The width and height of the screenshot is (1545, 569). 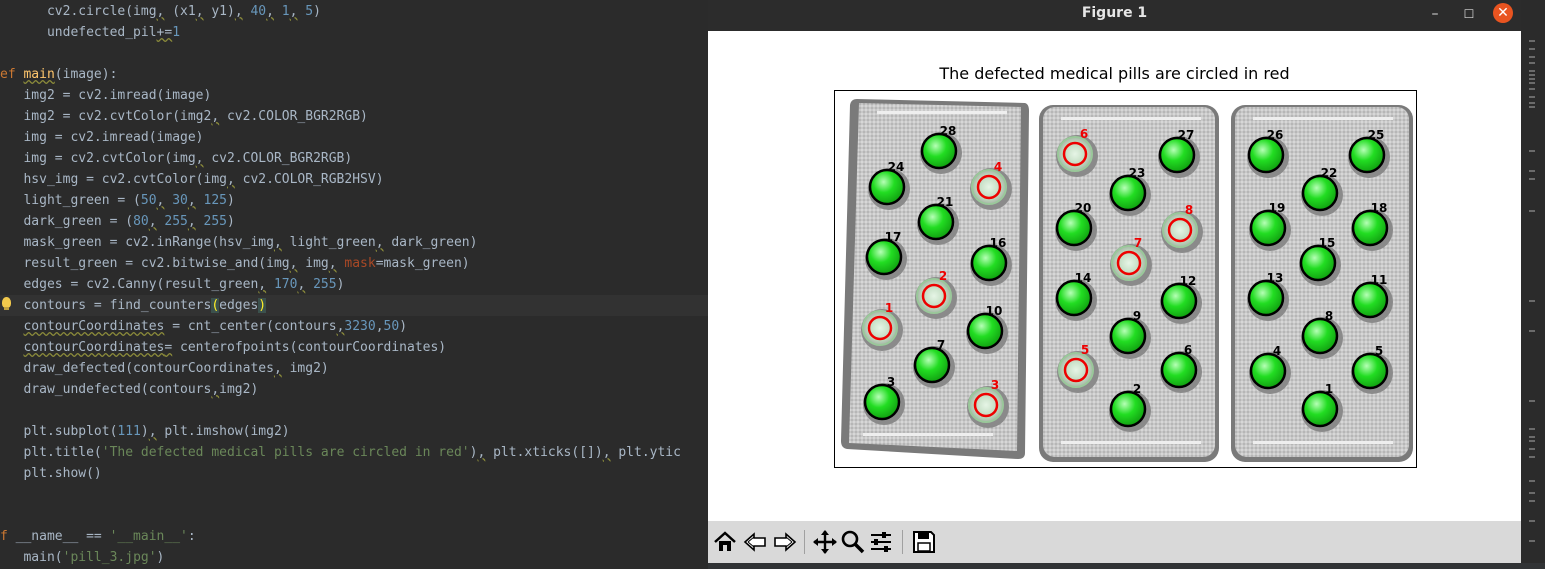 What do you see at coordinates (86, 74) in the screenshot?
I see `code-token: (image):` at bounding box center [86, 74].